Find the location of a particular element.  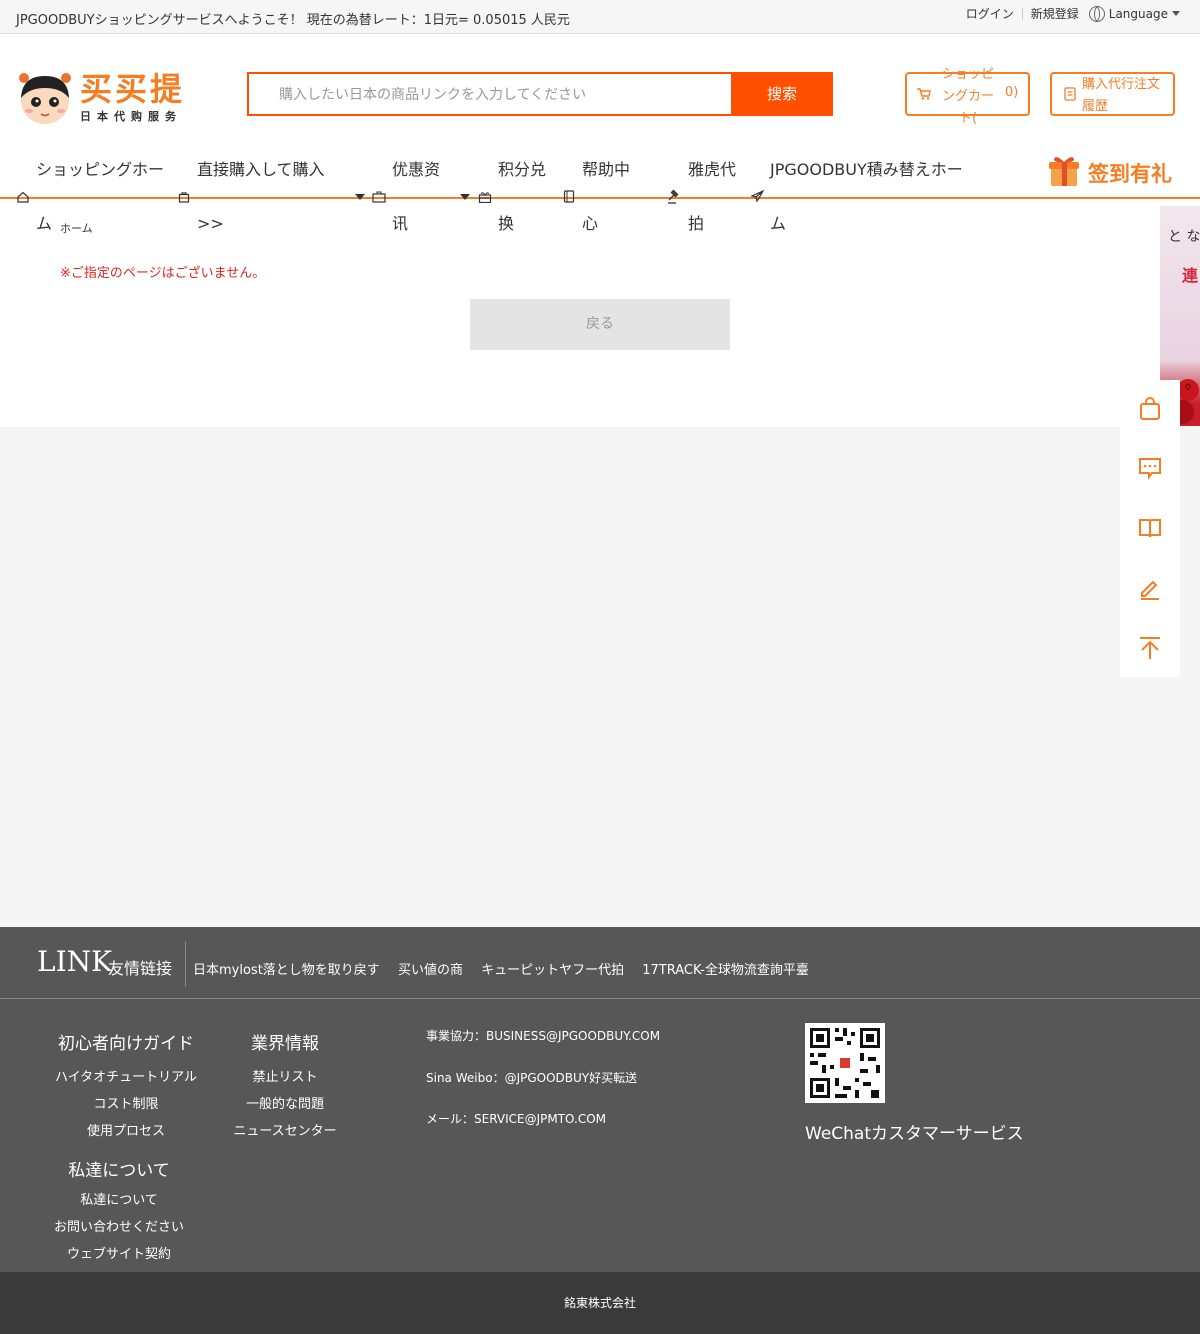

breadcrumb: ホーム is located at coordinates (76, 228).